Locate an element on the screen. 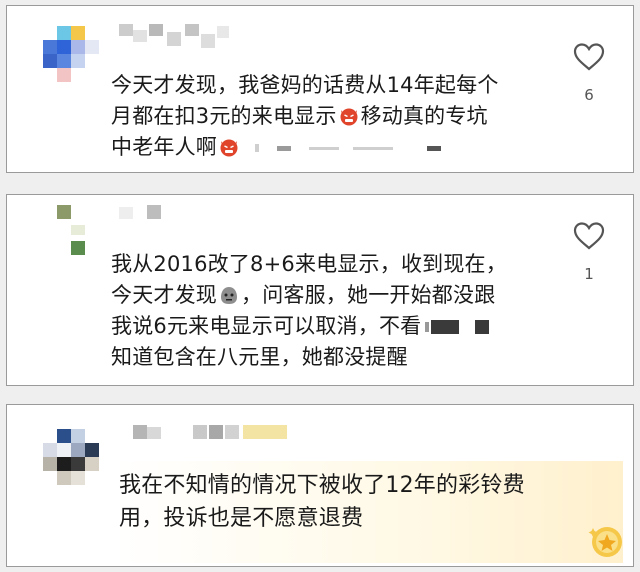 The height and width of the screenshot is (572, 640). speechless-face-emoji-icon is located at coordinates (229, 295).